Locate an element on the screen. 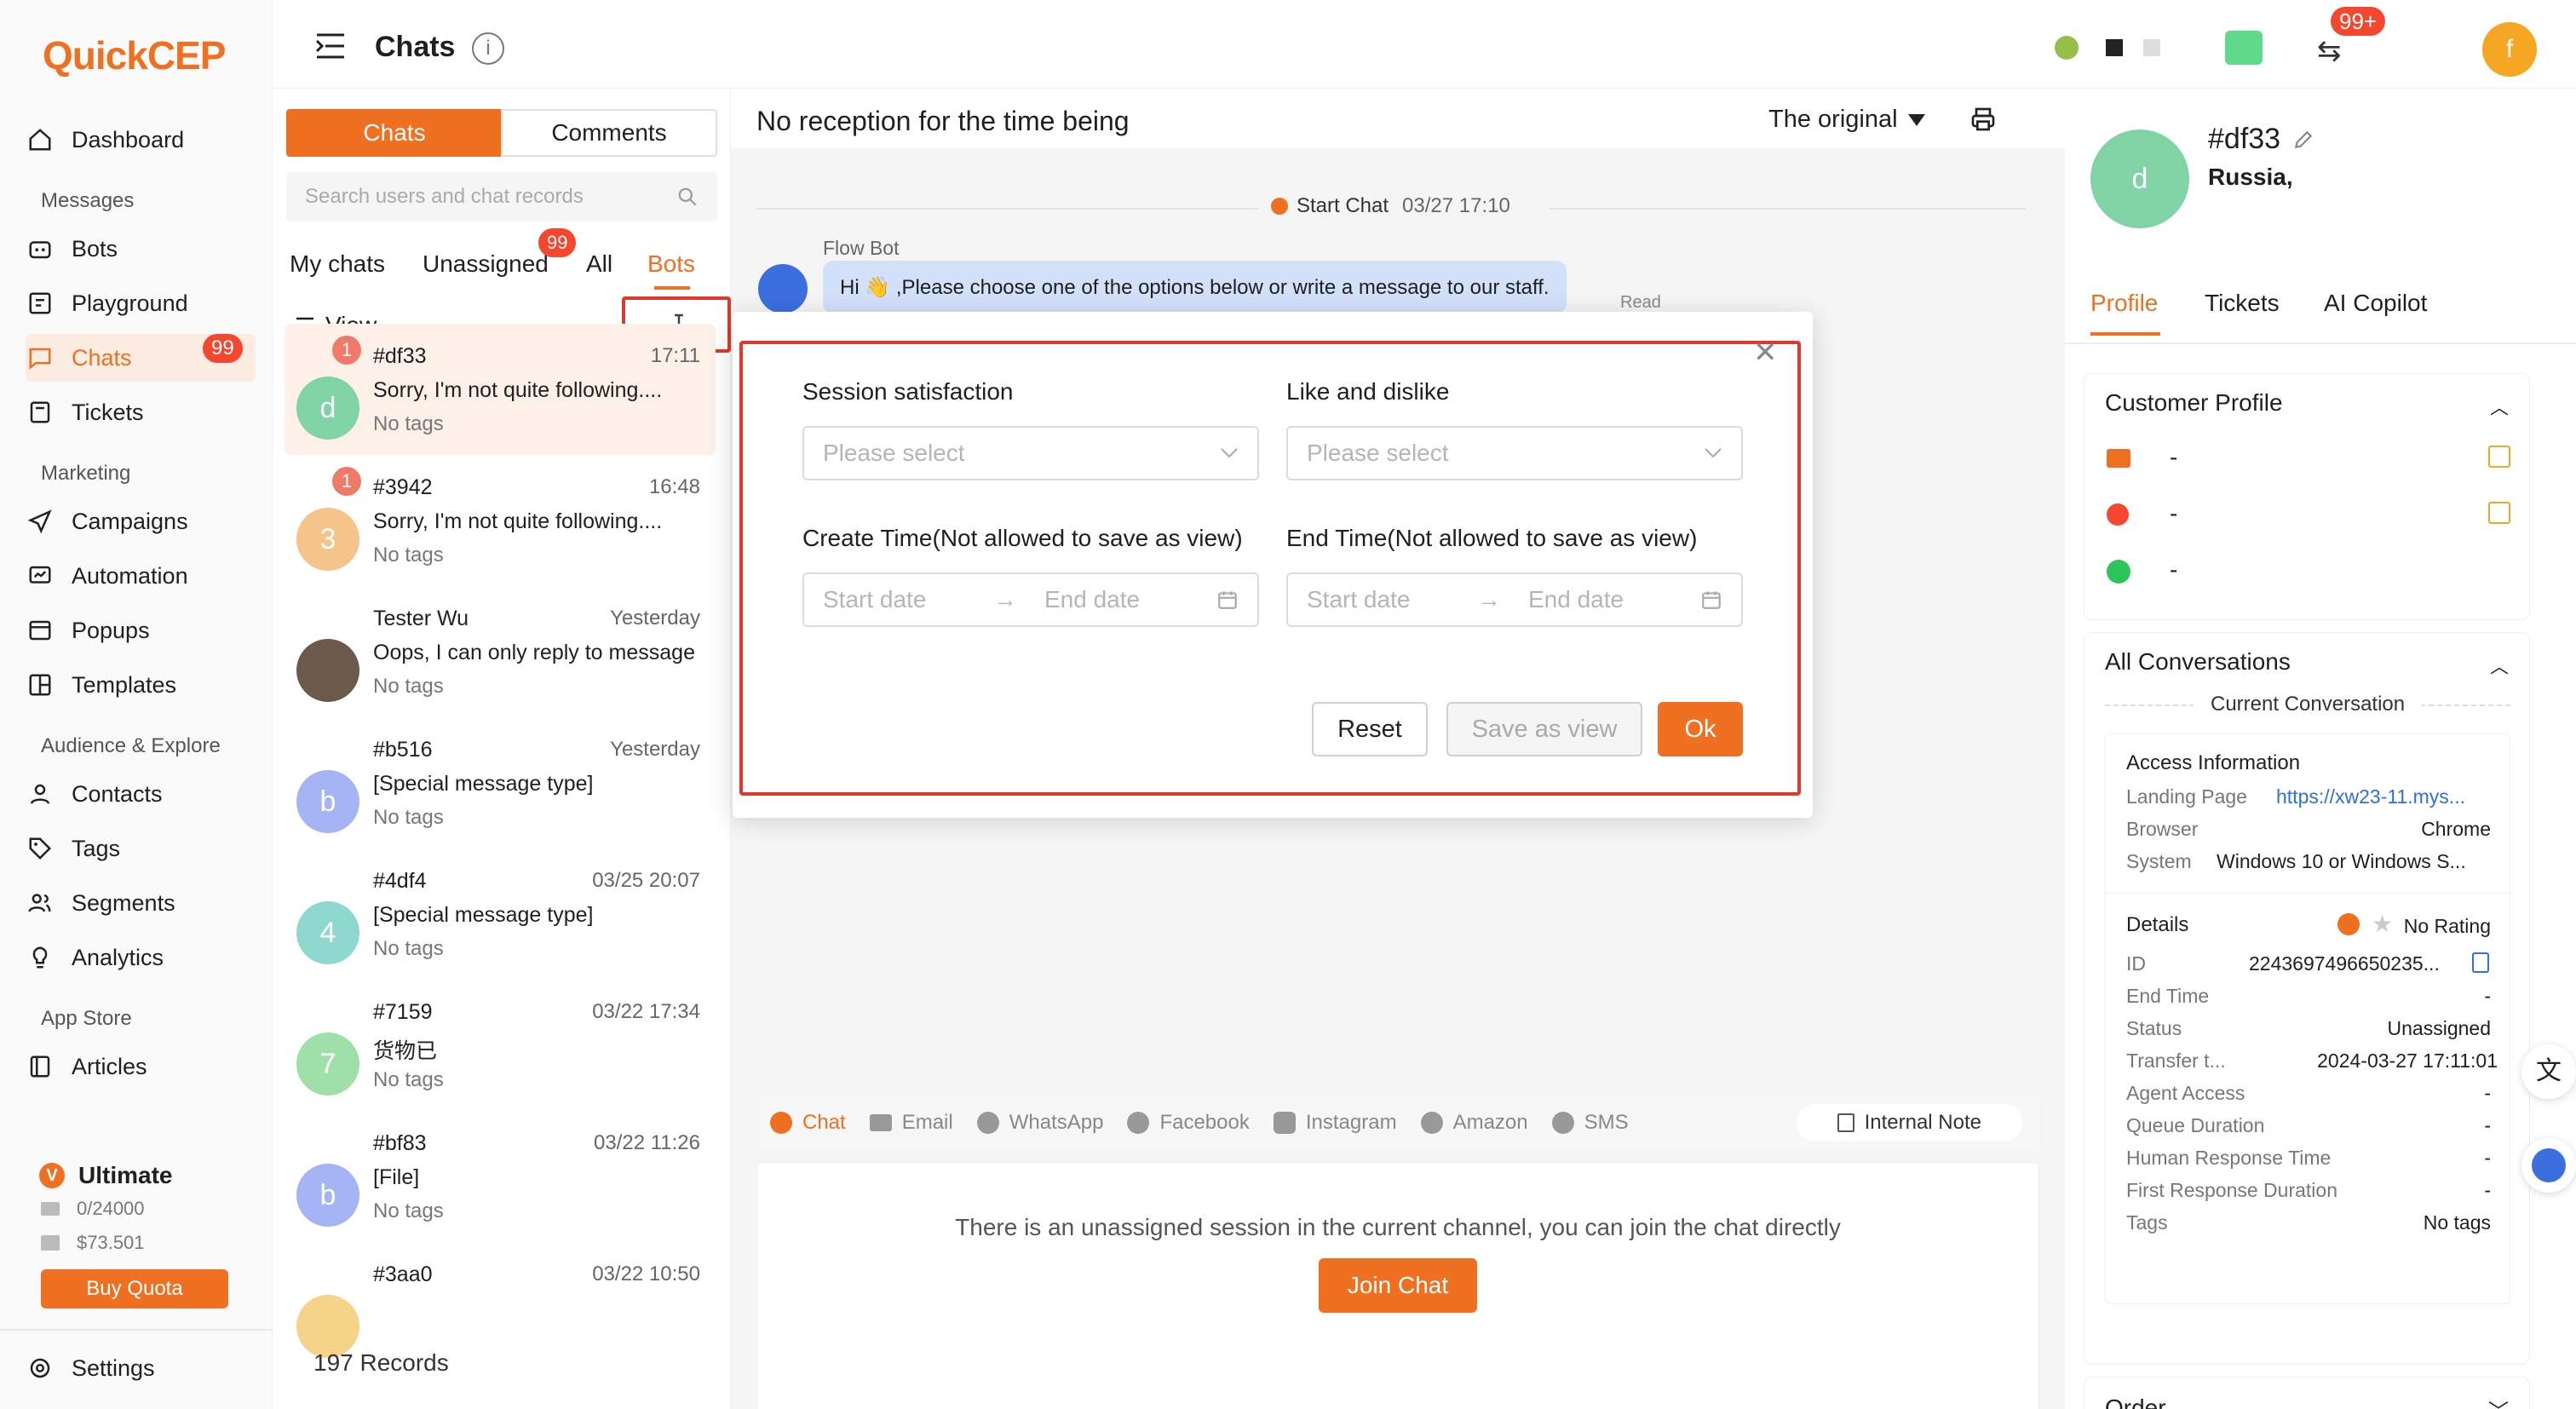 The height and width of the screenshot is (1409, 2576). session-satisfaction-select: Please select is located at coordinates (1031, 453).